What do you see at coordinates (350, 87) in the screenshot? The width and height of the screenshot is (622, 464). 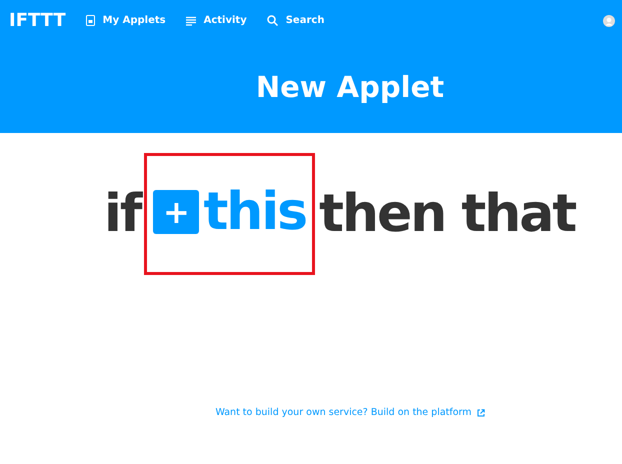 I see `page-title: New Applet` at bounding box center [350, 87].